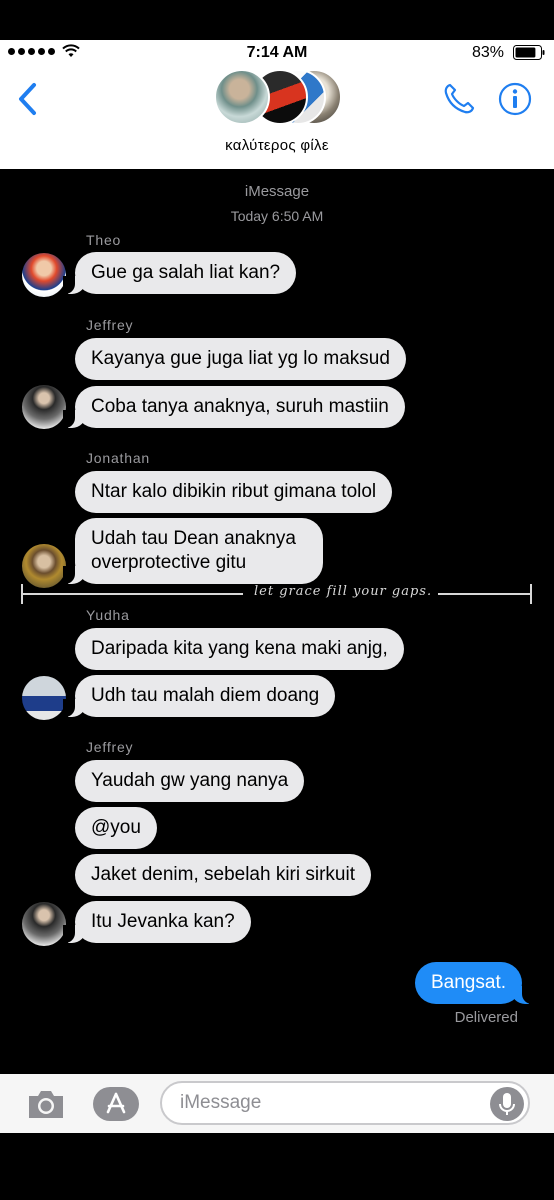 This screenshot has height=1200, width=554. What do you see at coordinates (240, 359) in the screenshot?
I see `message-bubble: Kayanya gue juga liat yg lo maksud` at bounding box center [240, 359].